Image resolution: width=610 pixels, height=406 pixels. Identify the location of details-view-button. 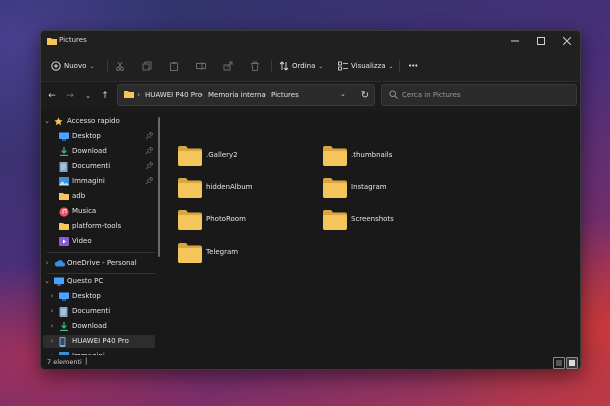
(559, 363).